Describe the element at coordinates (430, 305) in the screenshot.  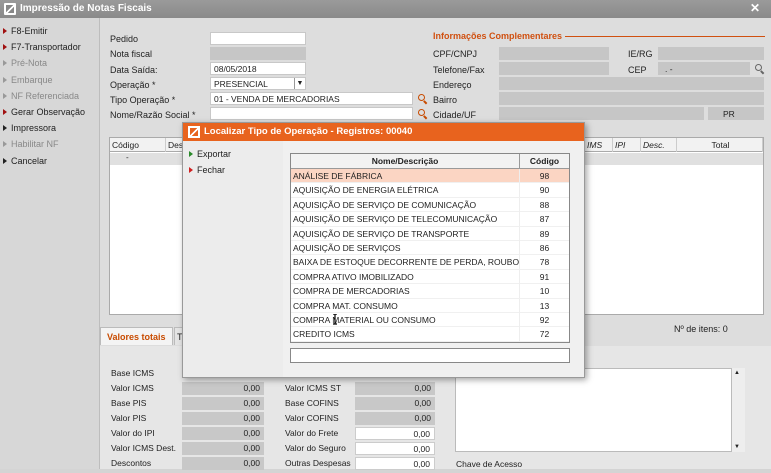
I see `table-row: COMPRA MAT. CONSUMO 13` at that location.